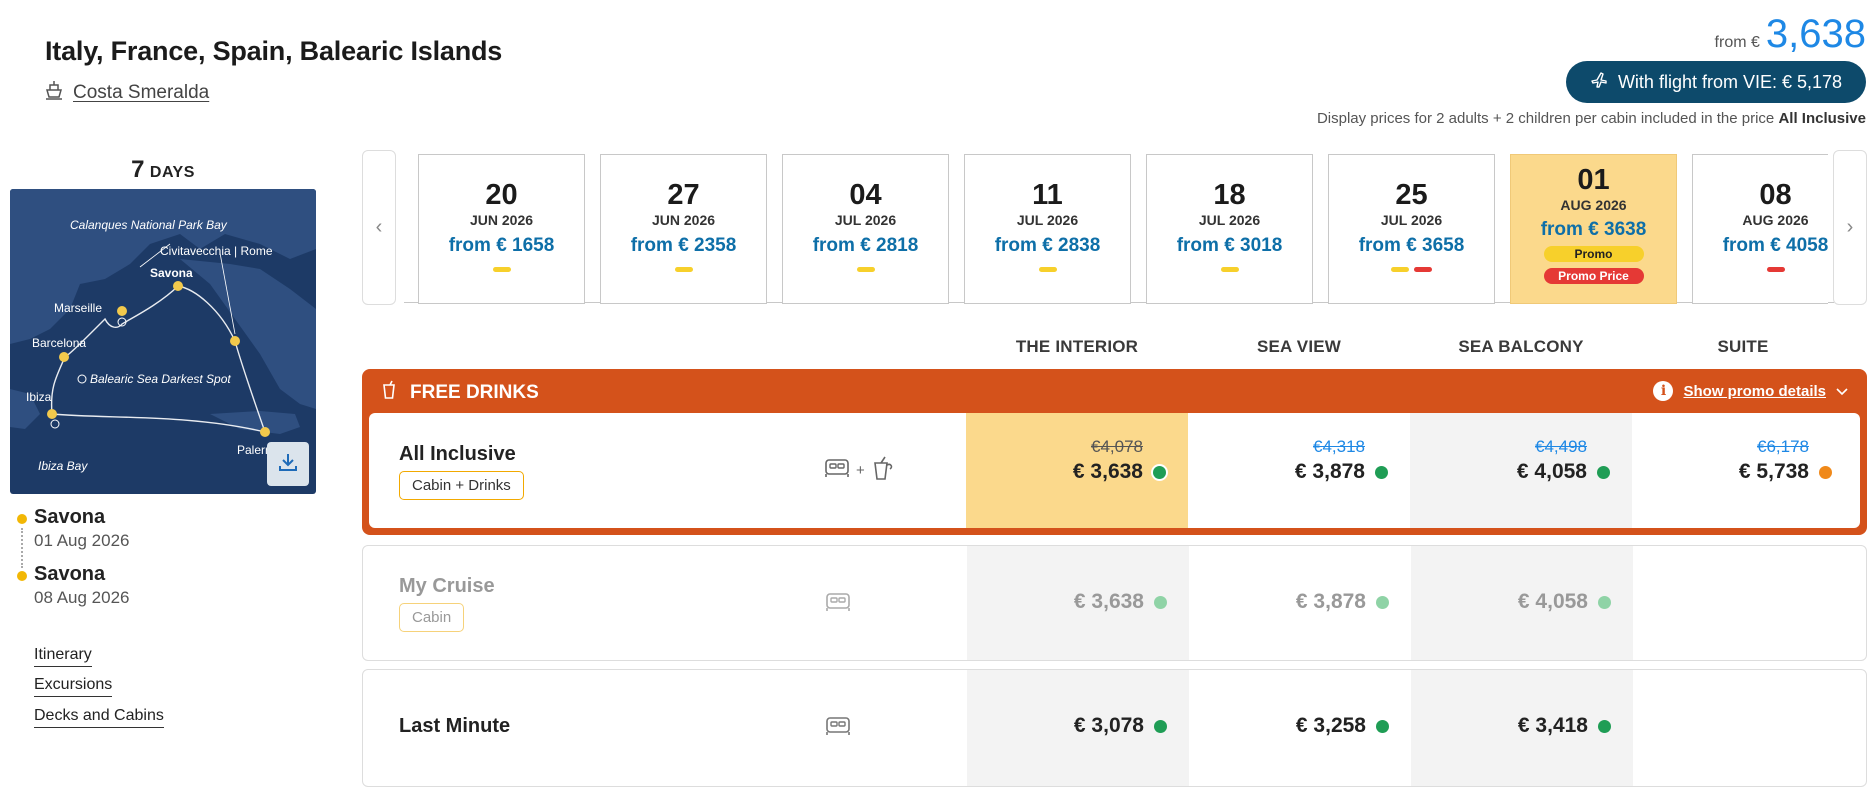 This screenshot has width=1872, height=800. Describe the element at coordinates (389, 393) in the screenshot. I see `drink-cup-icon` at that location.